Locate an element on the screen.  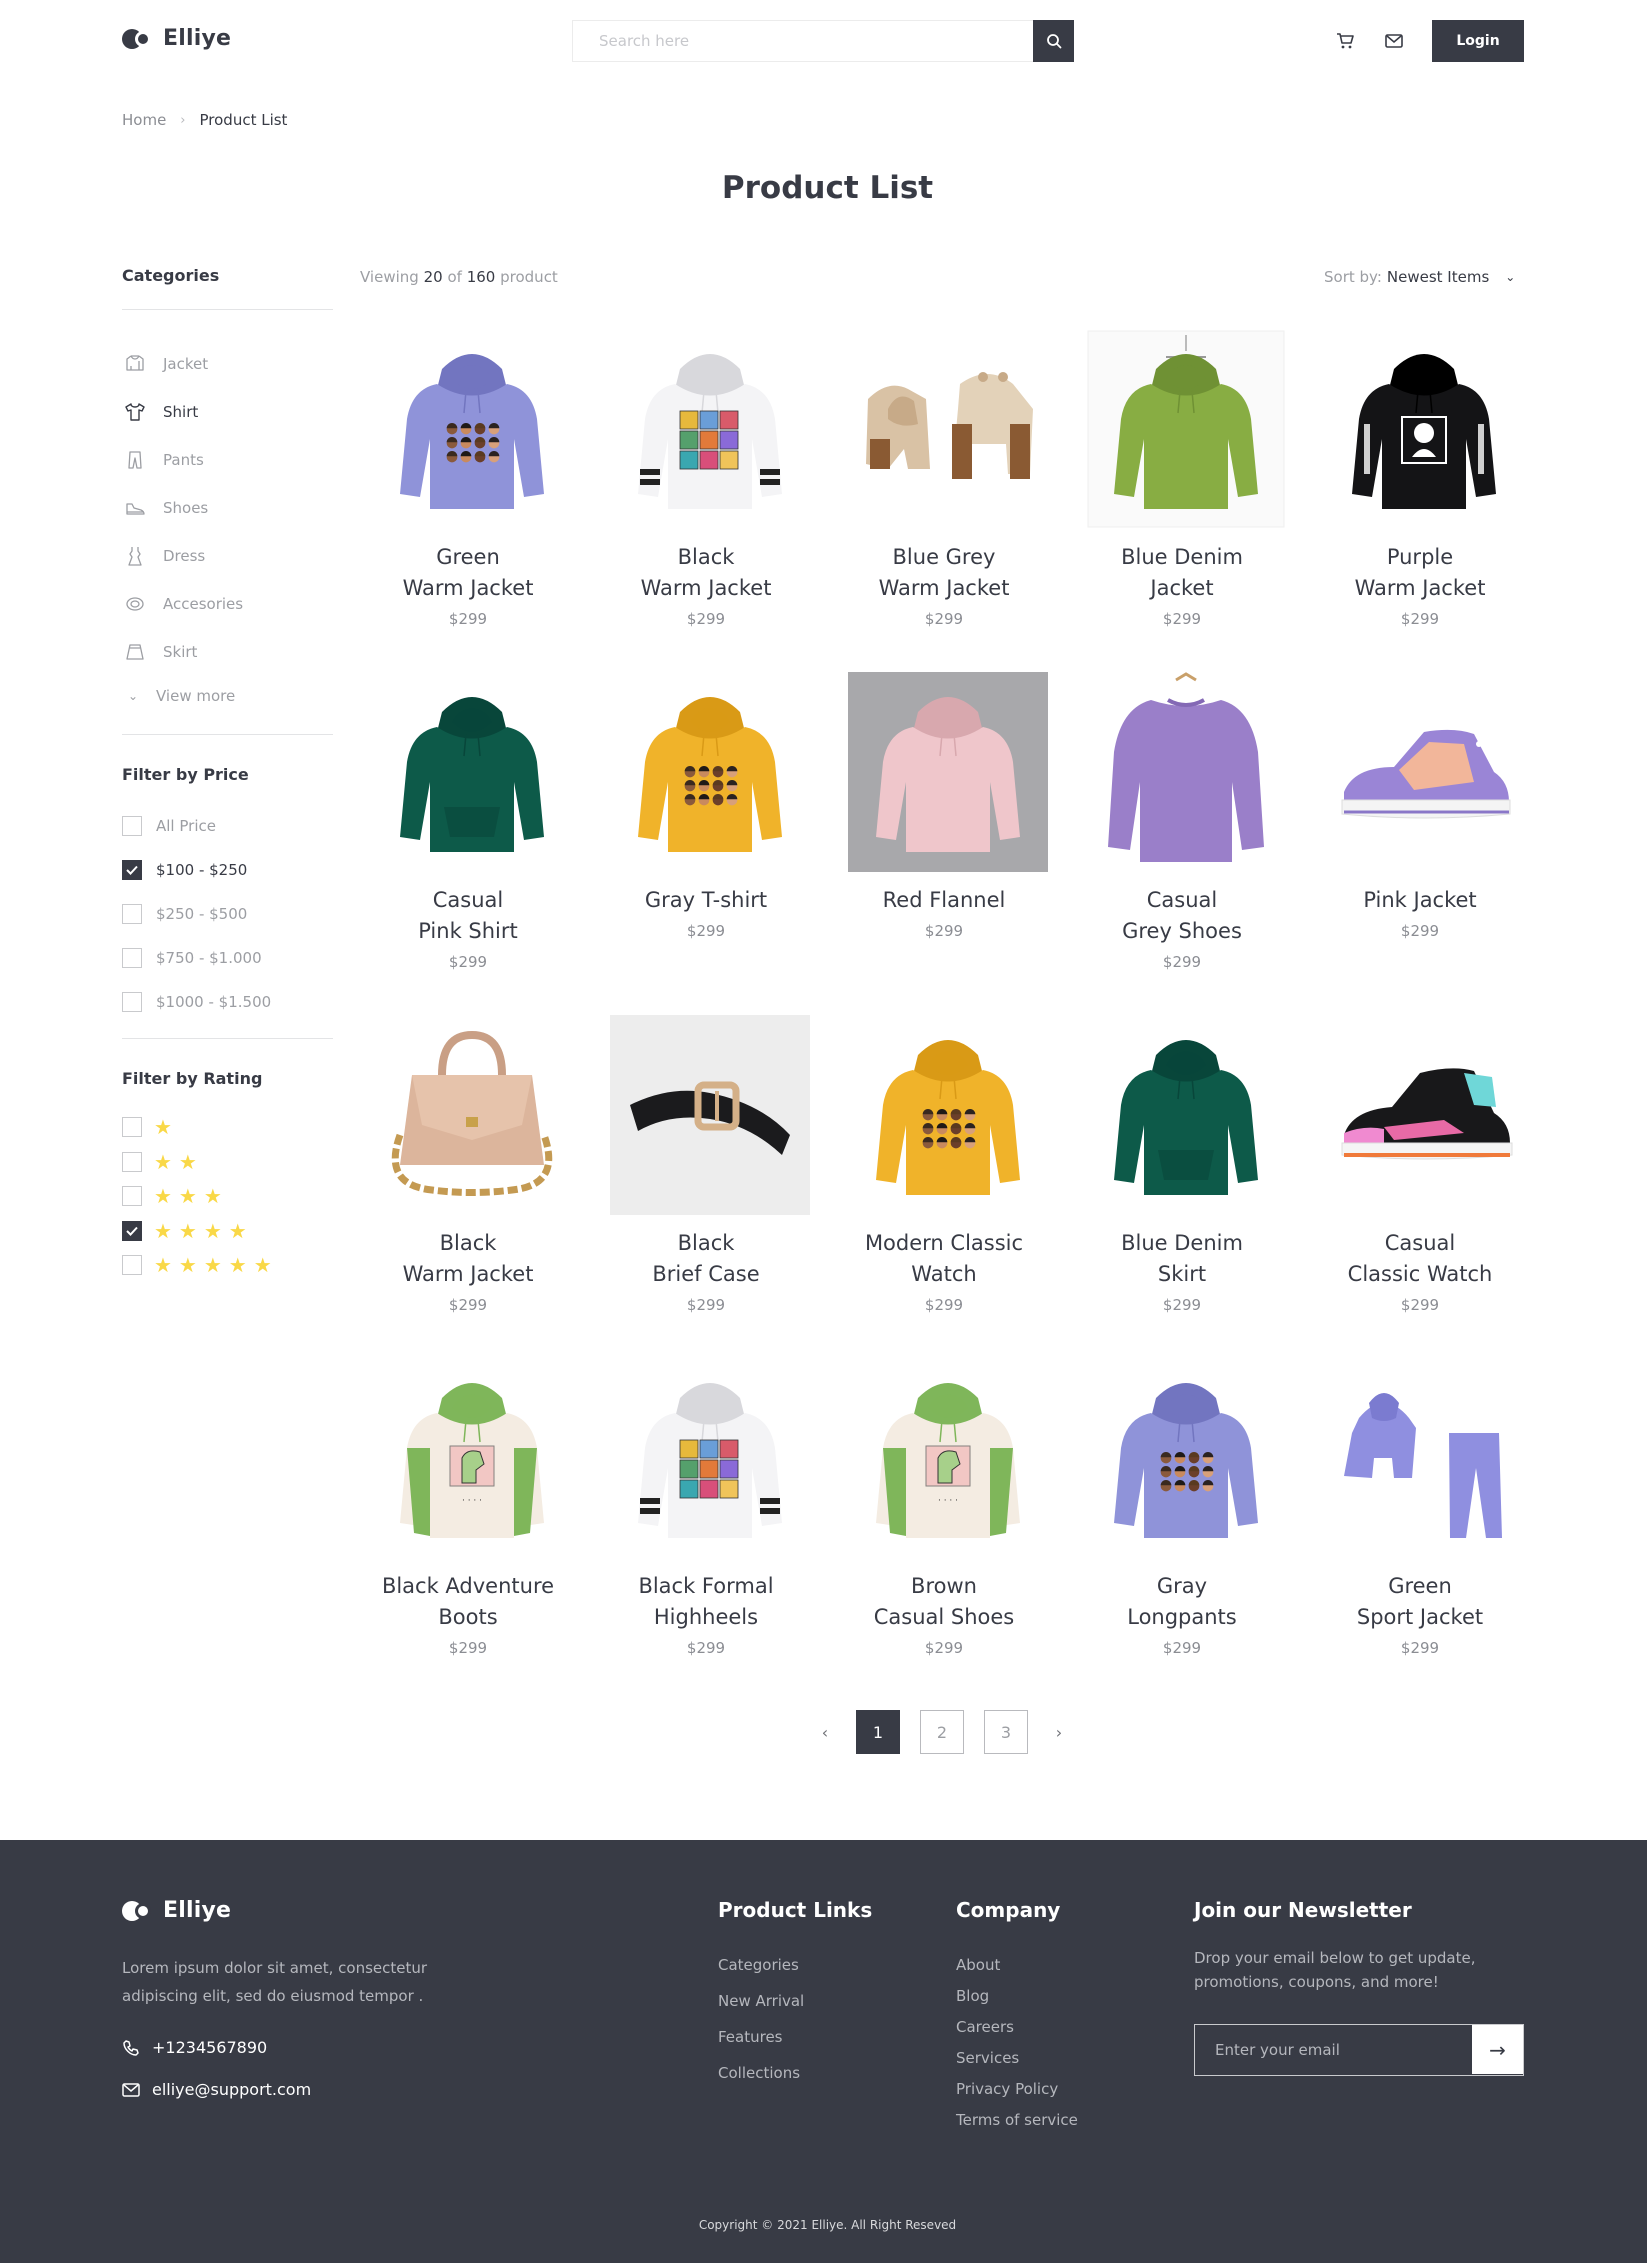
category-item-shoes: Shoes is located at coordinates (227, 508).